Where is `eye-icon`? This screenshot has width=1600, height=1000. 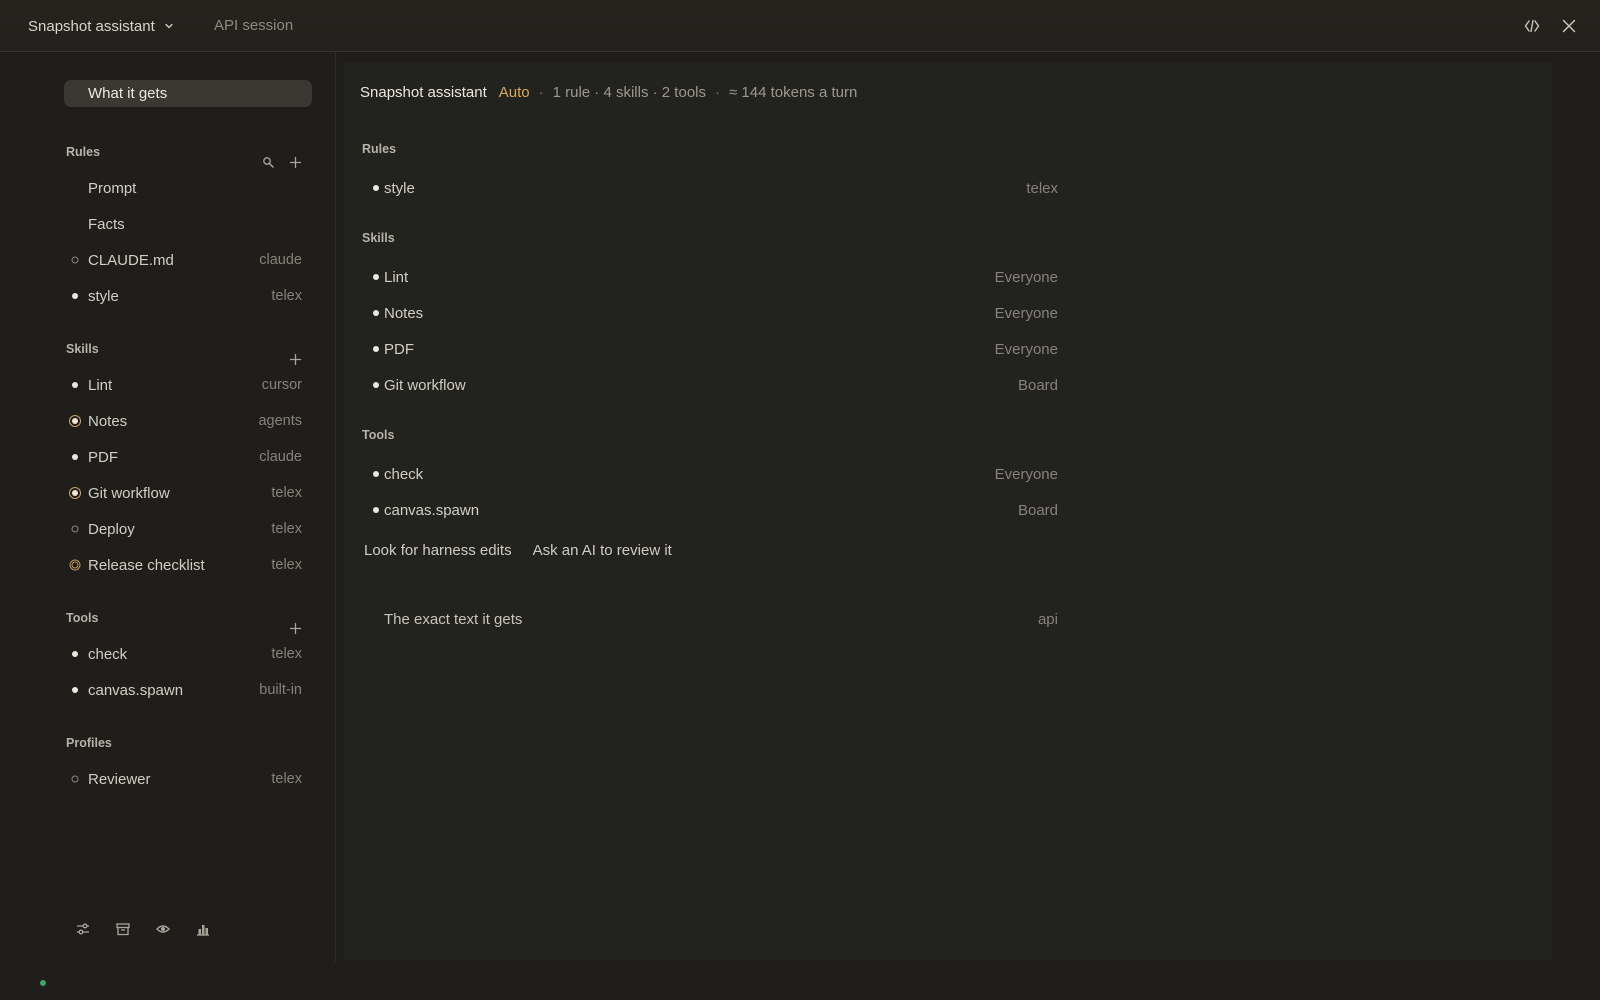 eye-icon is located at coordinates (163, 929).